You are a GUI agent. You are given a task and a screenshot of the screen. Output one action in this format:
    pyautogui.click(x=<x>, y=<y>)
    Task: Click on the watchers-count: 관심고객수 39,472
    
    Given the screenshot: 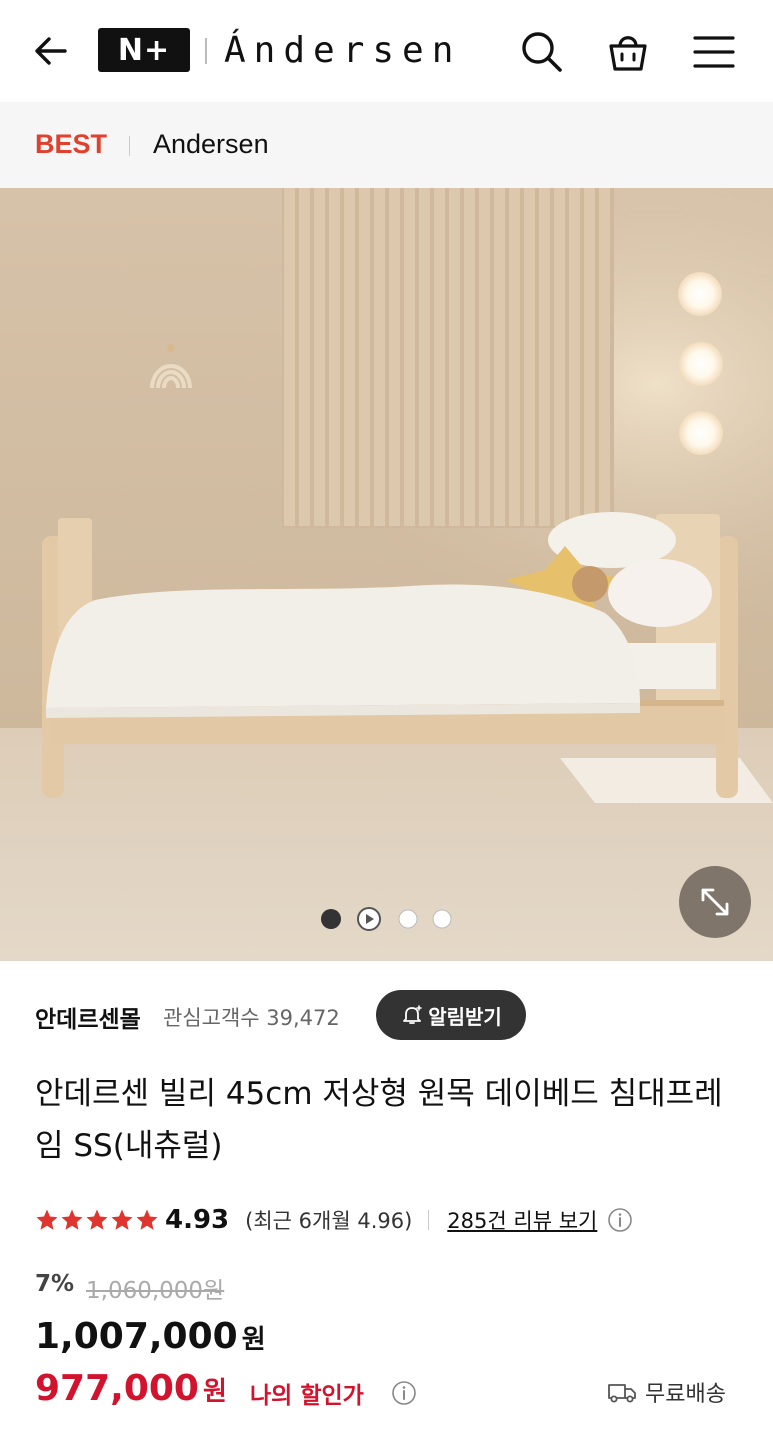 What is the action you would take?
    pyautogui.click(x=251, y=1018)
    